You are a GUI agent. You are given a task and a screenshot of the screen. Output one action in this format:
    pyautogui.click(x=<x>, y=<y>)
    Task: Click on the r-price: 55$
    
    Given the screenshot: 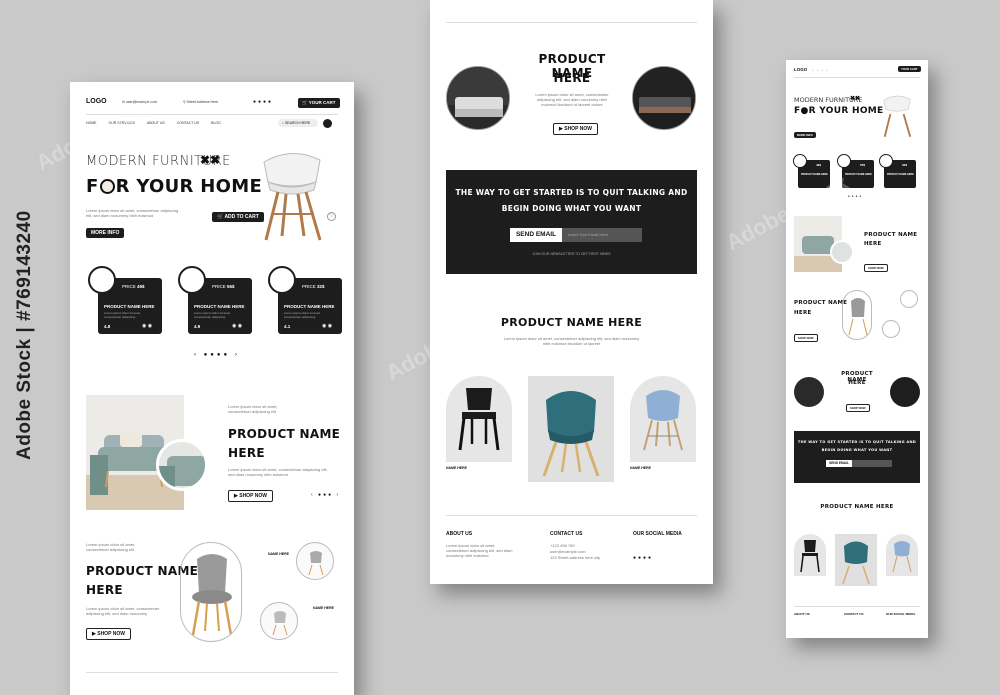 What is the action you would take?
    pyautogui.click(x=863, y=165)
    